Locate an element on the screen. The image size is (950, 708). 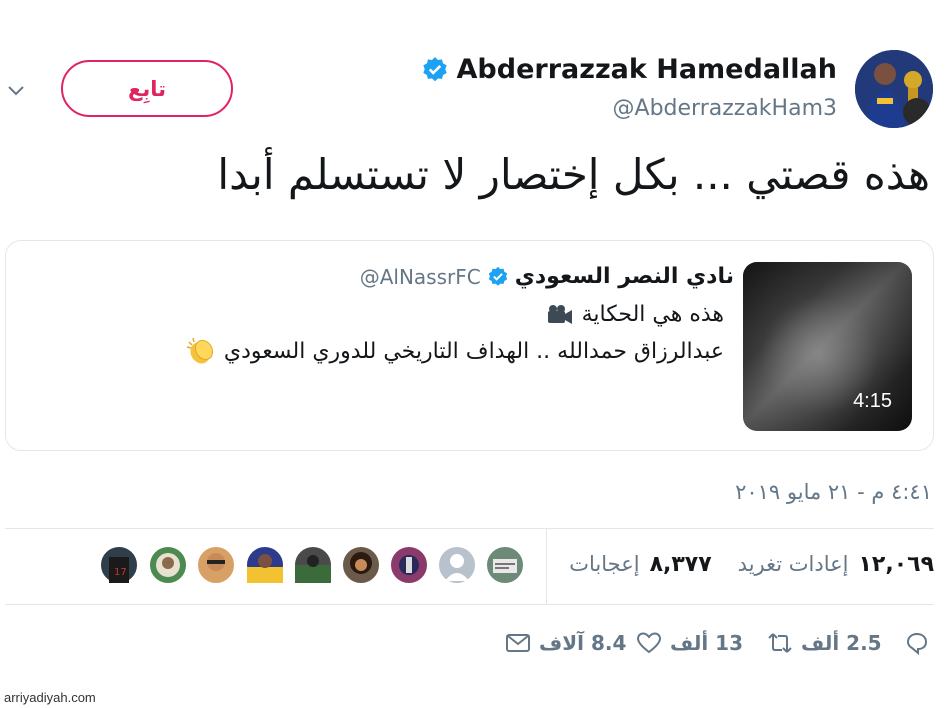
svg-text: 17 is located at coordinates (120, 572).